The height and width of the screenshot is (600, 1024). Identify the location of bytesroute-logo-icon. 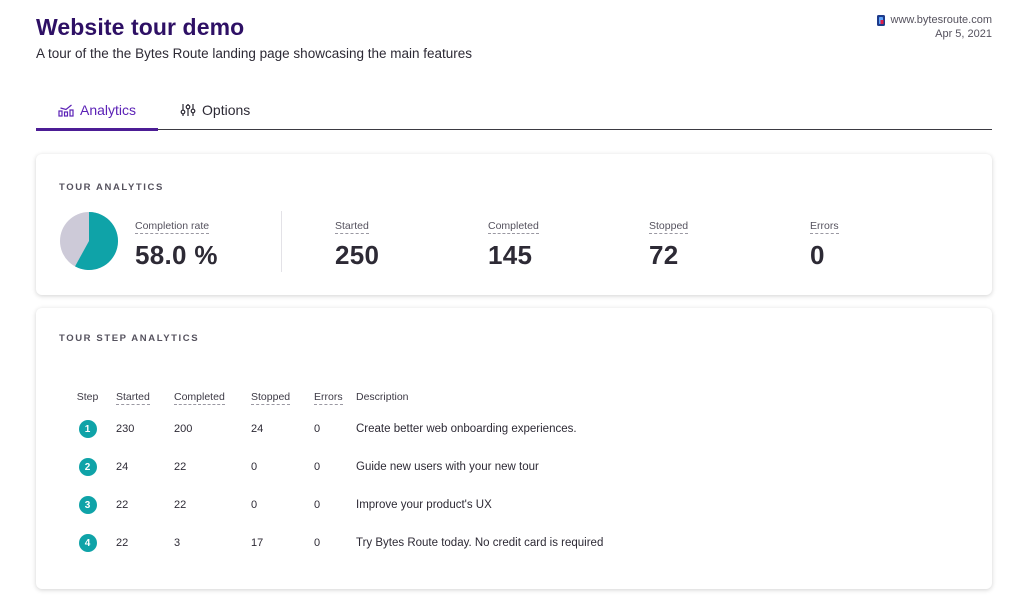
(880, 20).